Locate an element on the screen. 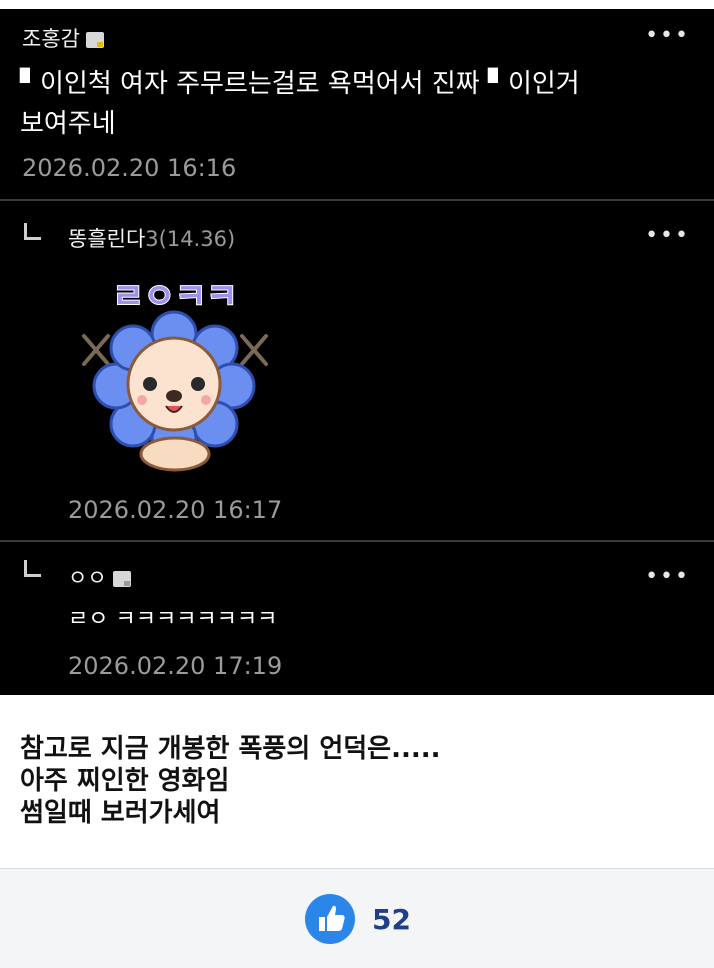 The width and height of the screenshot is (714, 968). post-text-line: 썸일때 보러가세여 is located at coordinates (120, 813).